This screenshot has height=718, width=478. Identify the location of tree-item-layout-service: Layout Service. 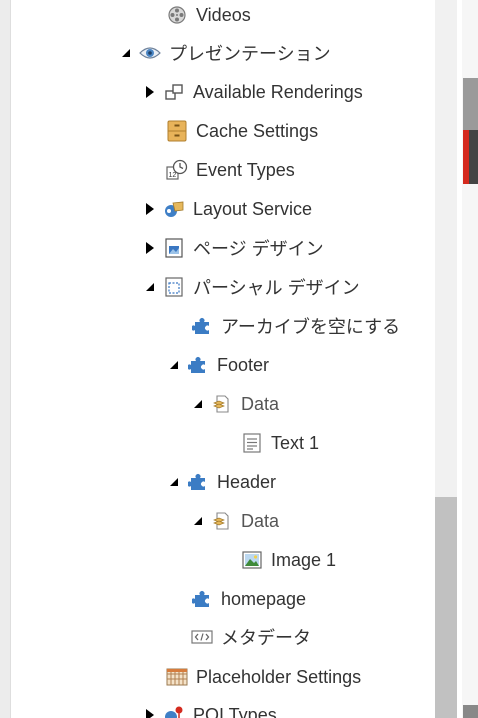
(227, 209).